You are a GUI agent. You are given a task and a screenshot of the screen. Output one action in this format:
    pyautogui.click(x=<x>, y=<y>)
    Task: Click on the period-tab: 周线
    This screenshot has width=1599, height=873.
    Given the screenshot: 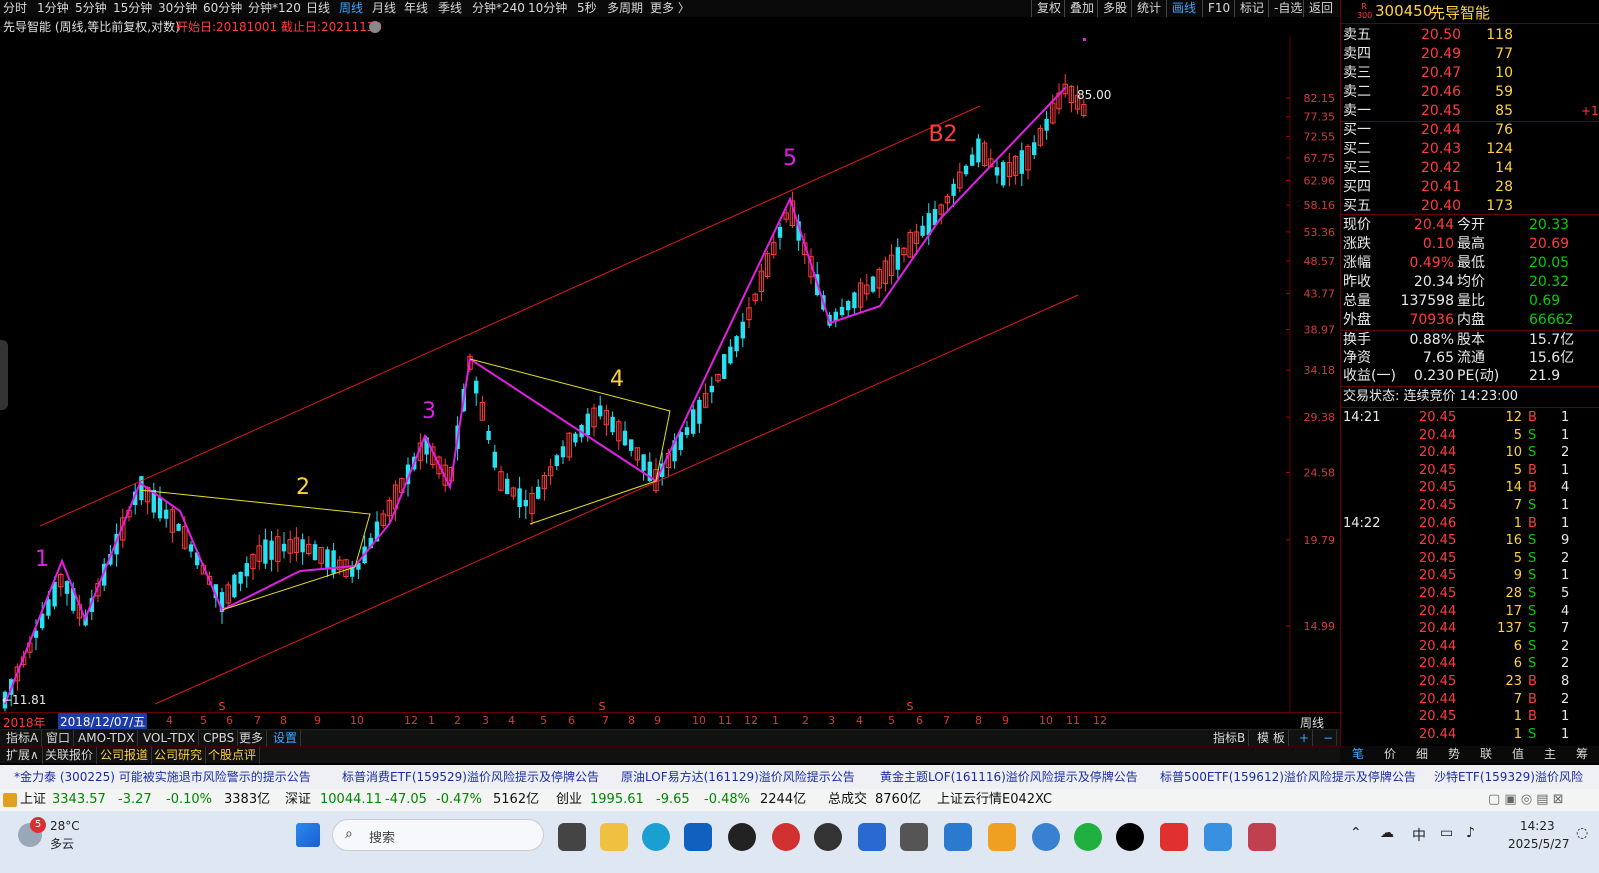 What is the action you would take?
    pyautogui.click(x=351, y=8)
    